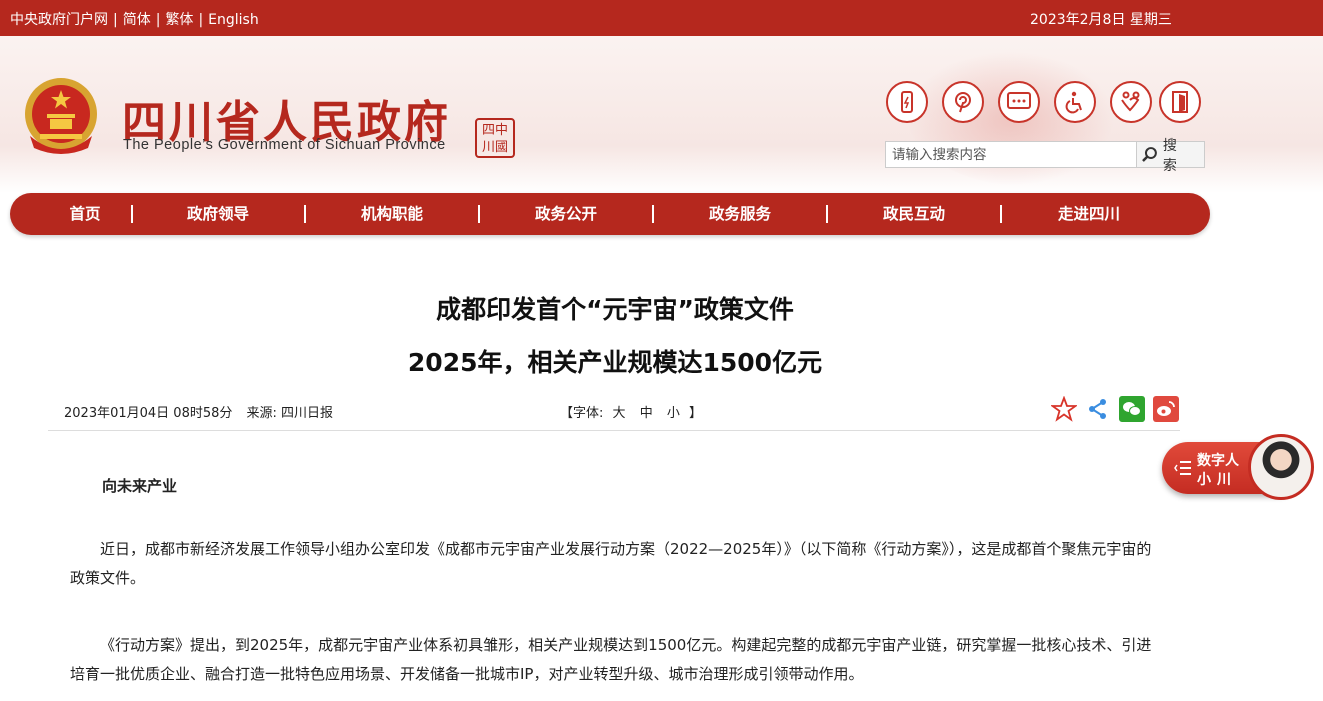 Image resolution: width=1323 pixels, height=701 pixels. I want to click on national-emblem-icon, so click(61, 116).